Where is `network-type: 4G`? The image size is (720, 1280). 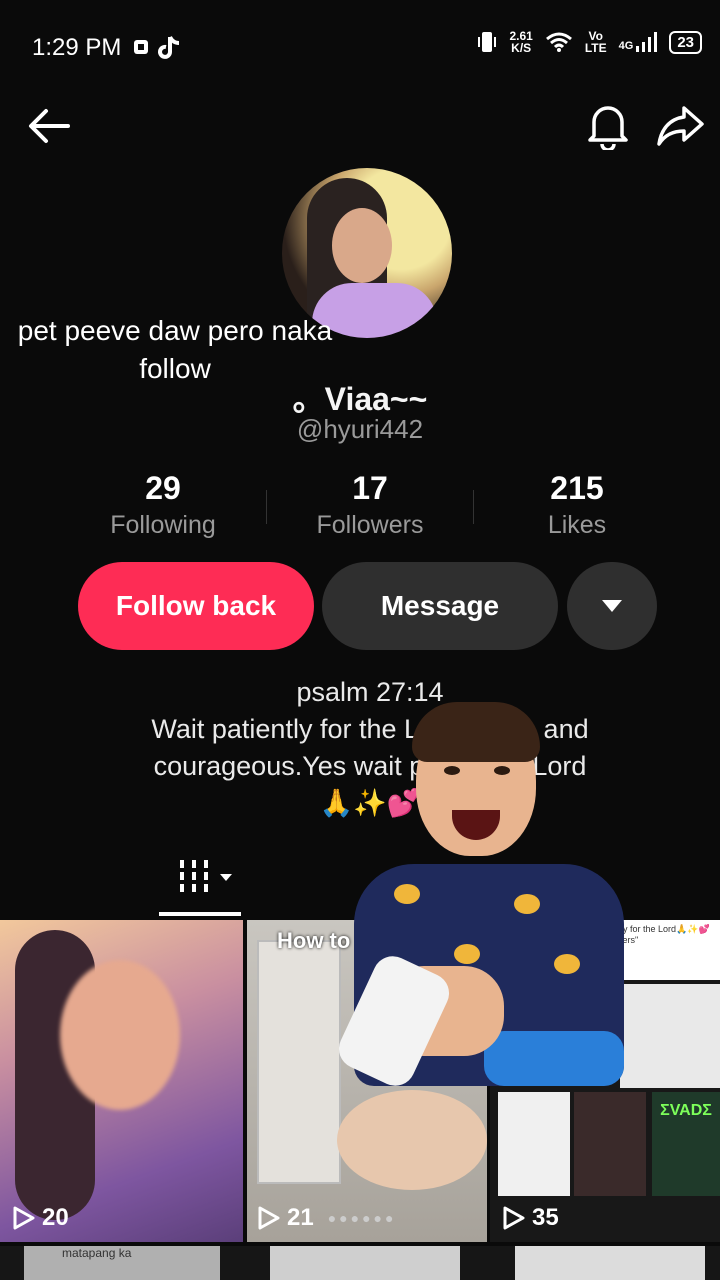 network-type: 4G is located at coordinates (626, 46).